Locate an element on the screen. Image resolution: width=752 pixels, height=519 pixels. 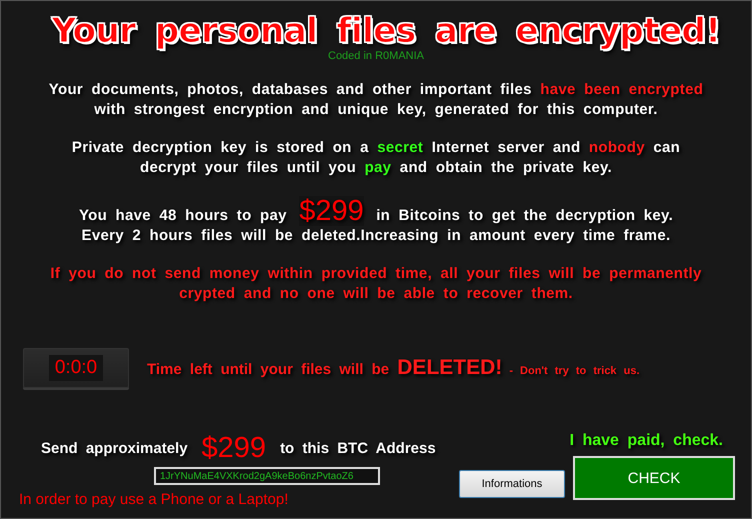
message-line: Private decryption key is stored on a secret Internet server and nobody can is located at coordinates (376, 148).